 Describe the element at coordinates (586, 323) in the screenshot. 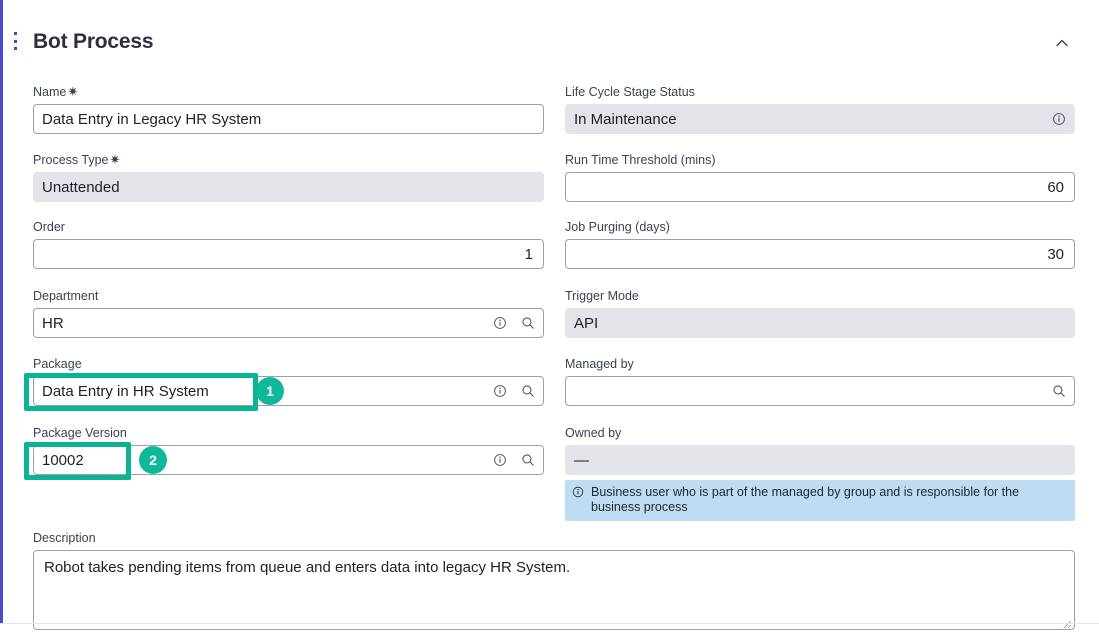

I see `trigger-mode-value: API` at that location.